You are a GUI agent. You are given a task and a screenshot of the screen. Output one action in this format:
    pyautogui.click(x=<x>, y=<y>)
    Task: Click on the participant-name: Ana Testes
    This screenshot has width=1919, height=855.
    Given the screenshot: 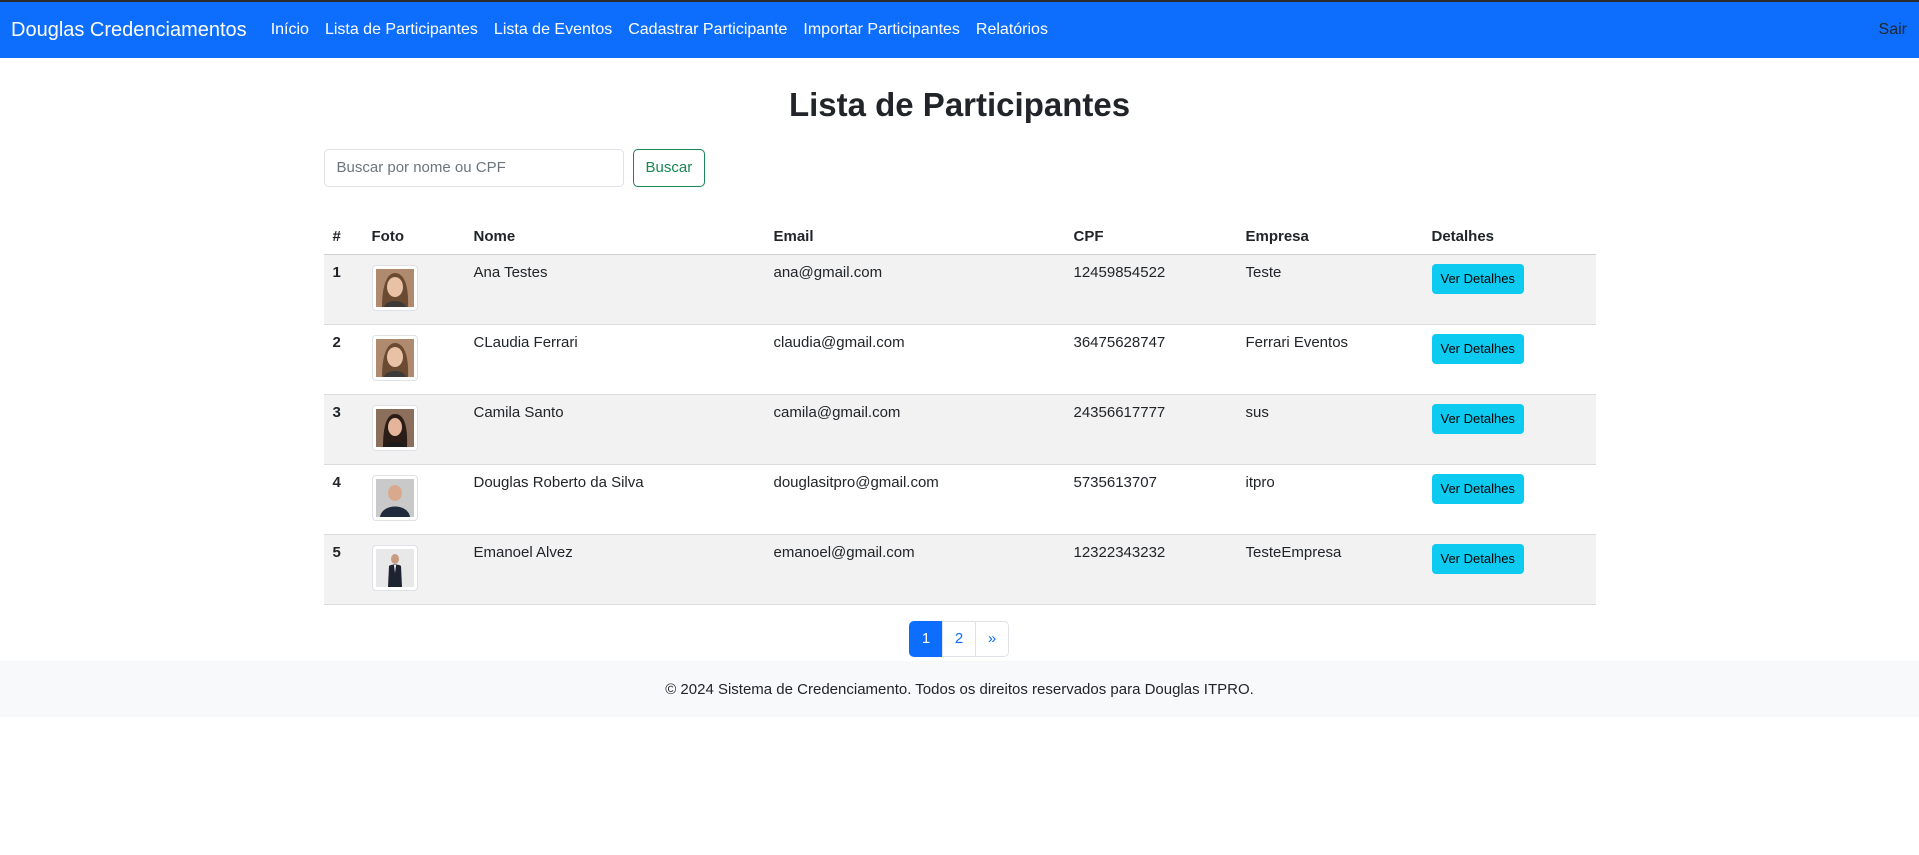 What is the action you would take?
    pyautogui.click(x=614, y=289)
    